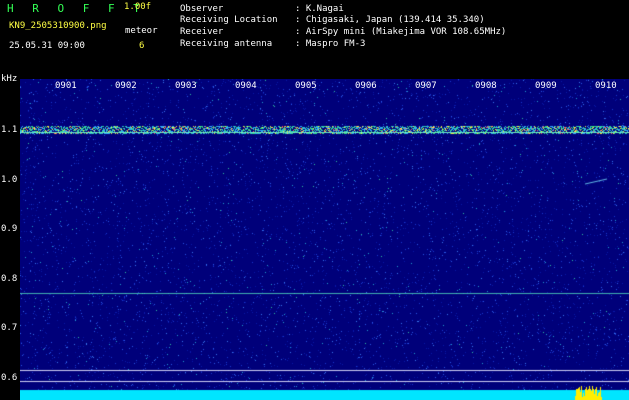  Describe the element at coordinates (202, 32) in the screenshot. I see `receiver-label: Receiver` at that location.